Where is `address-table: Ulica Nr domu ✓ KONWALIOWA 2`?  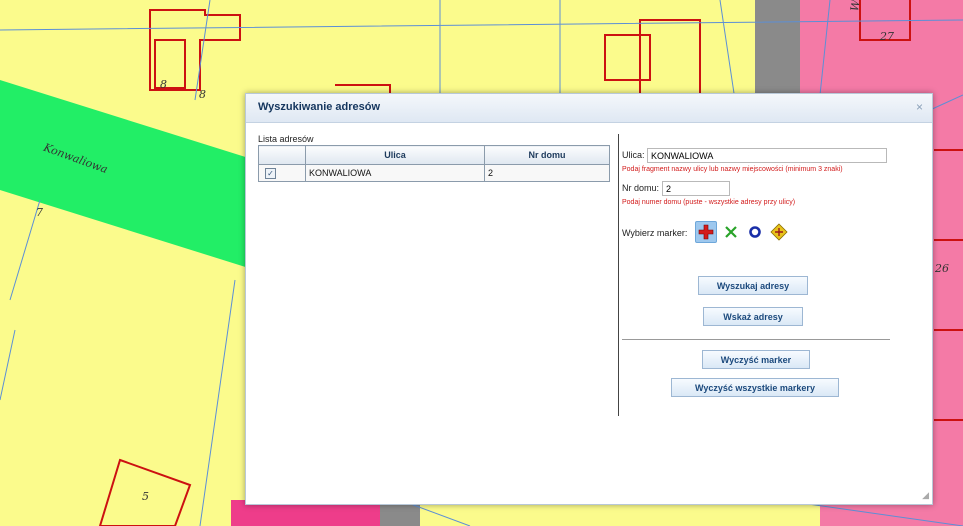 address-table: Ulica Nr domu ✓ KONWALIOWA 2 is located at coordinates (434, 163).